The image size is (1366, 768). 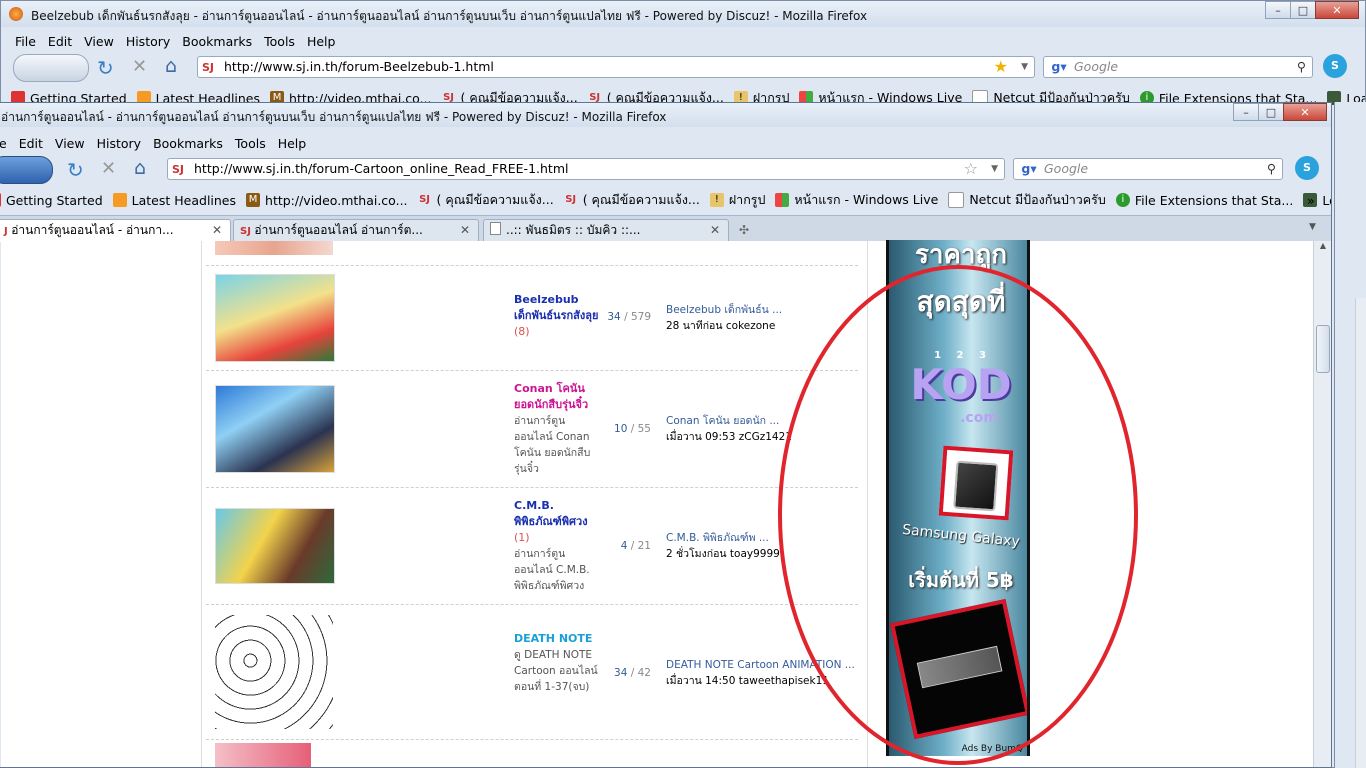 What do you see at coordinates (275, 546) in the screenshot?
I see `cmb-thumbnail` at bounding box center [275, 546].